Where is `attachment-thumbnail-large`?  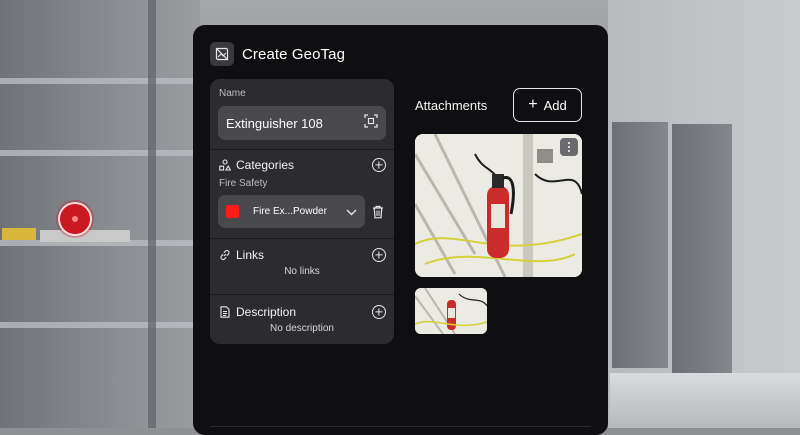
attachment-thumbnail-large is located at coordinates (498, 205).